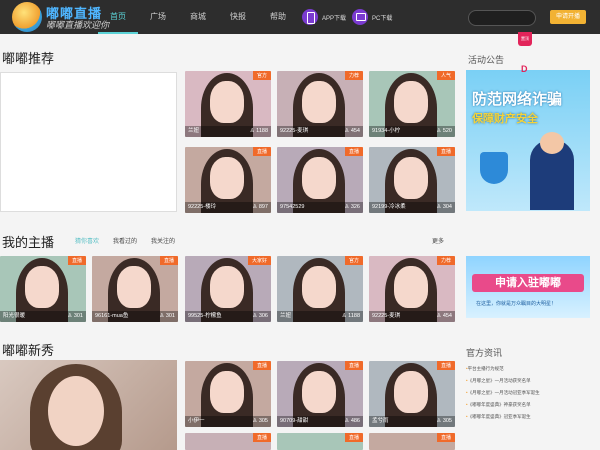 This screenshot has height=450, width=600. Describe the element at coordinates (412, 131) in the screenshot. I see `card-caption: 91934-小柠 ♙ 520` at that location.